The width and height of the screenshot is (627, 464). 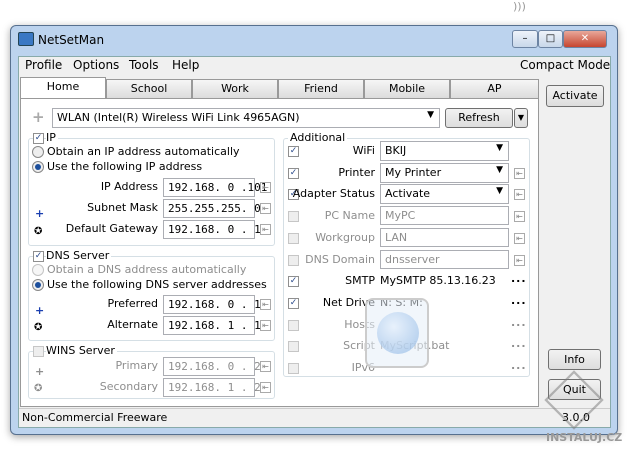 What do you see at coordinates (321, 89) in the screenshot?
I see `tab-friend: Friend` at bounding box center [321, 89].